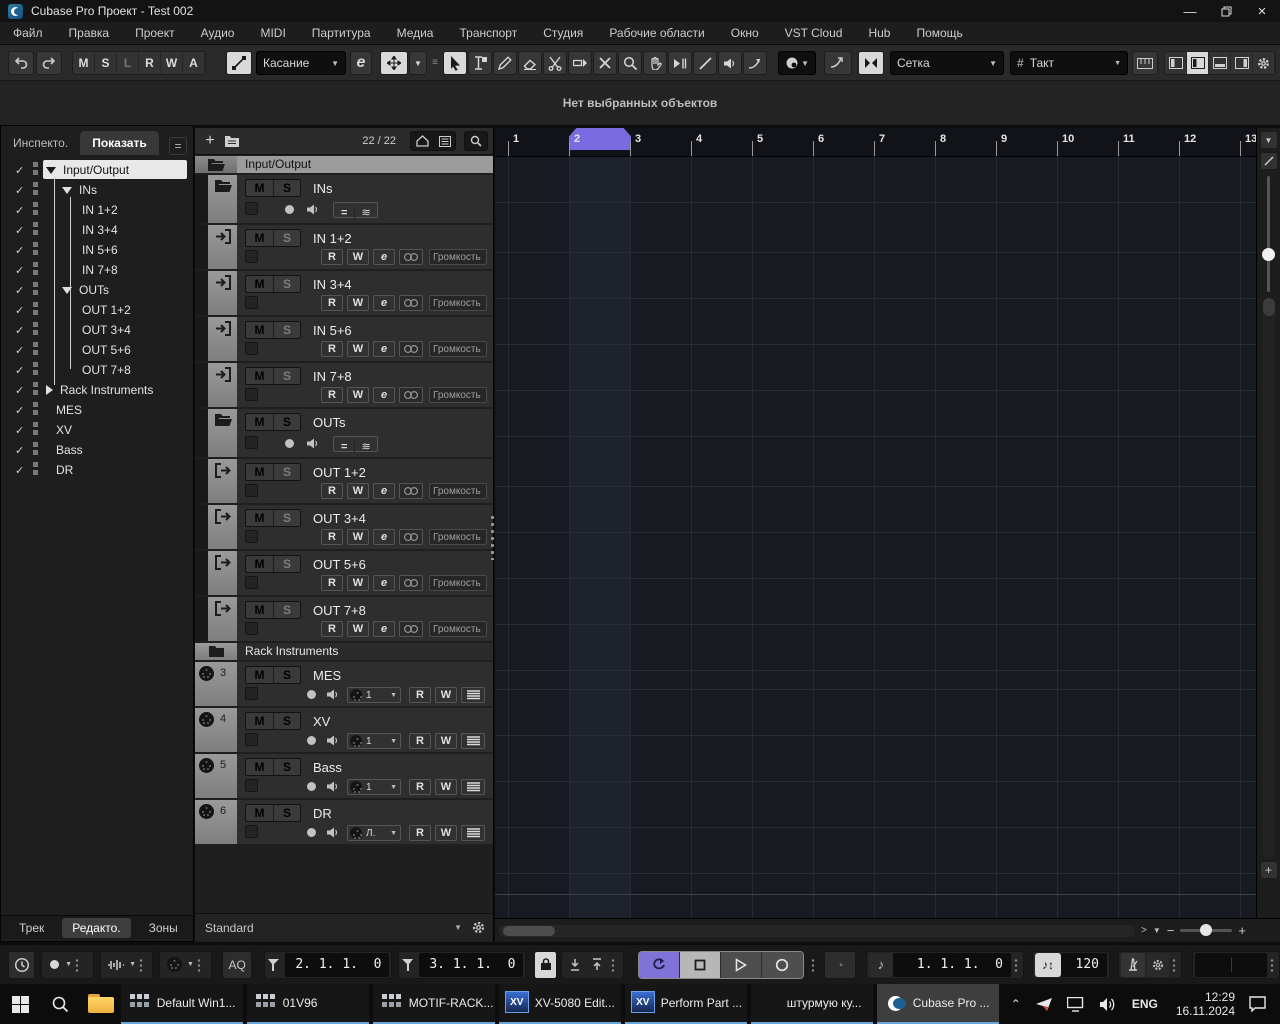 Image resolution: width=1280 pixels, height=1024 pixels. I want to click on taskbar-search-icon, so click(60, 1004).